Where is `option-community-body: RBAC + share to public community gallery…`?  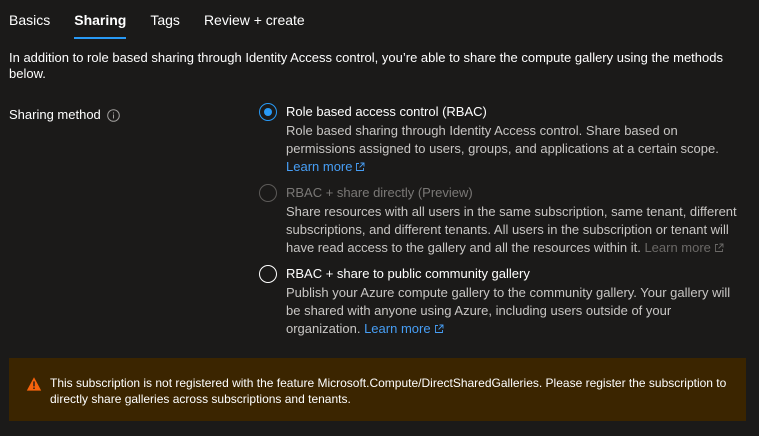
option-community-body: RBAC + share to public community gallery… is located at coordinates (516, 301).